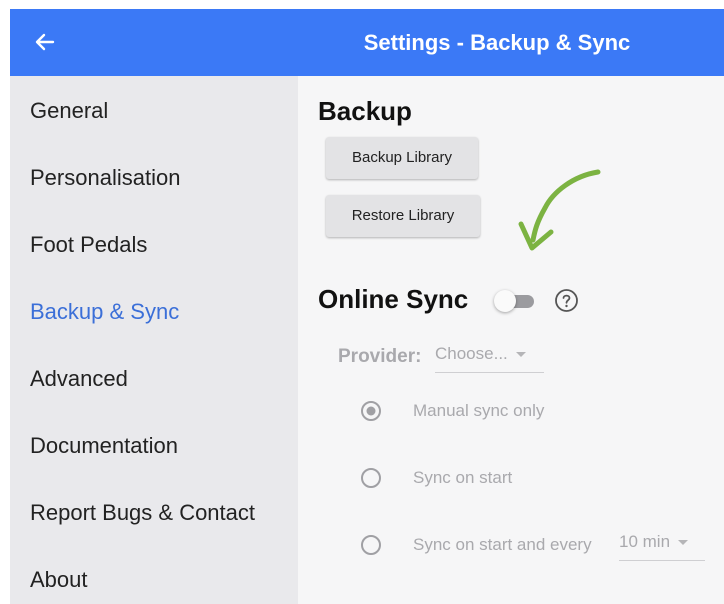  What do you see at coordinates (79, 379) in the screenshot?
I see `sidebar-item-advanced: Advanced` at bounding box center [79, 379].